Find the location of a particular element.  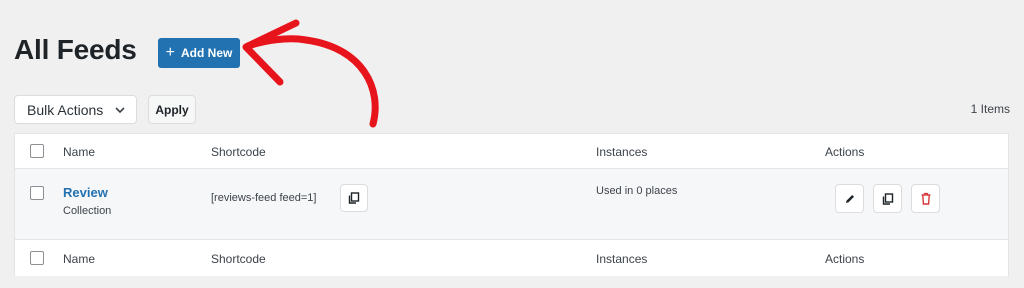

page-title: All Feeds is located at coordinates (75, 49).